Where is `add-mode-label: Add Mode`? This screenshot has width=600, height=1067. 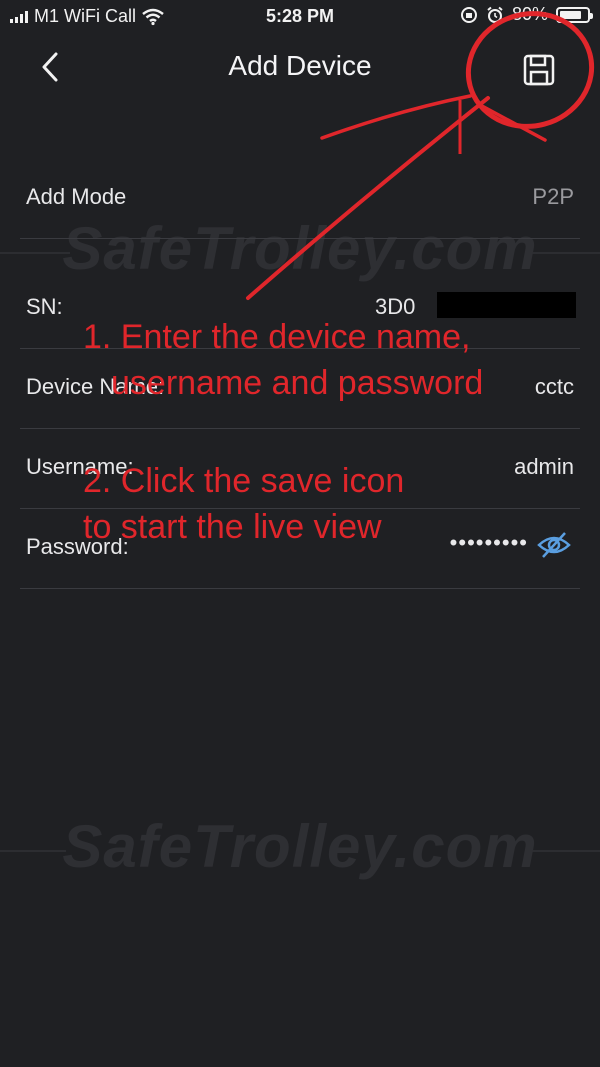 add-mode-label: Add Mode is located at coordinates (76, 196).